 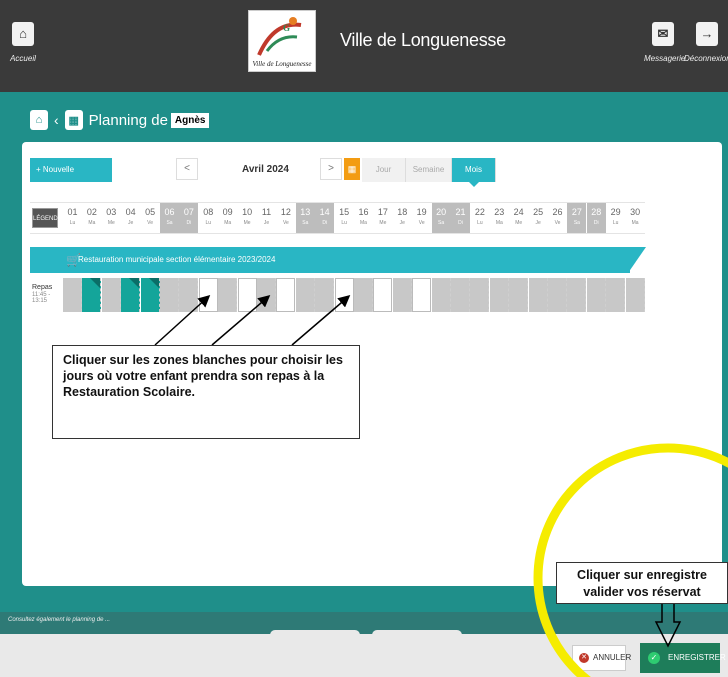 What do you see at coordinates (441, 218) in the screenshot?
I see `day-column-header: 20 Sa` at bounding box center [441, 218].